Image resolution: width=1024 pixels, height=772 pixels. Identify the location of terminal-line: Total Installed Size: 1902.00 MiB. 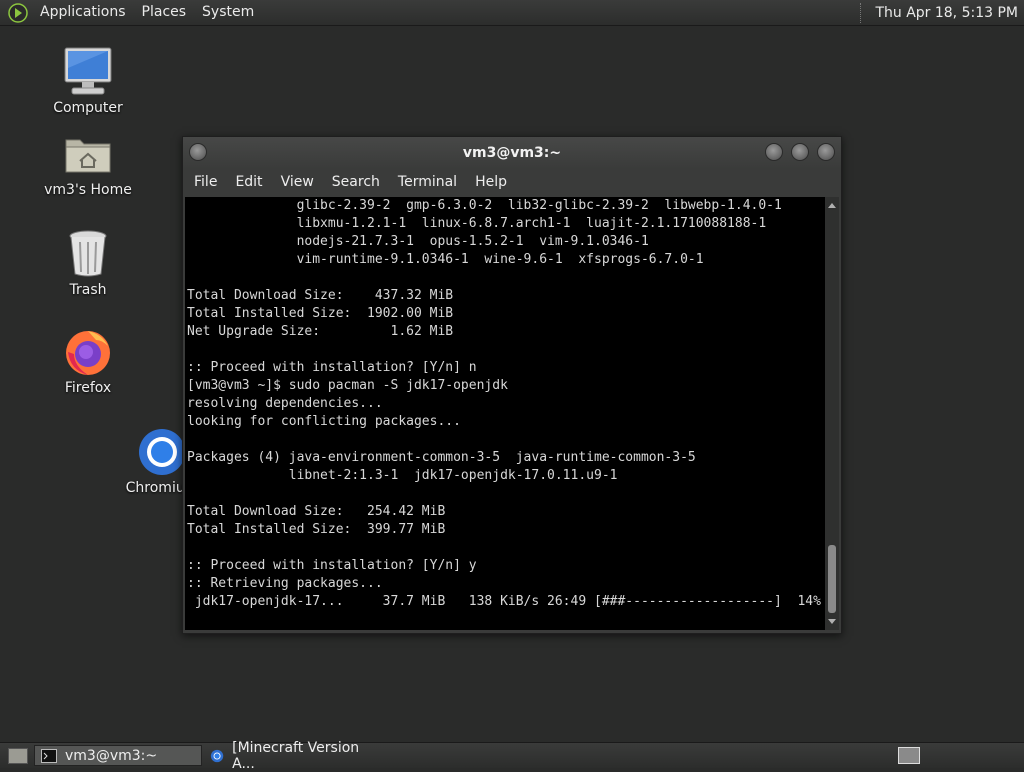
(320, 313).